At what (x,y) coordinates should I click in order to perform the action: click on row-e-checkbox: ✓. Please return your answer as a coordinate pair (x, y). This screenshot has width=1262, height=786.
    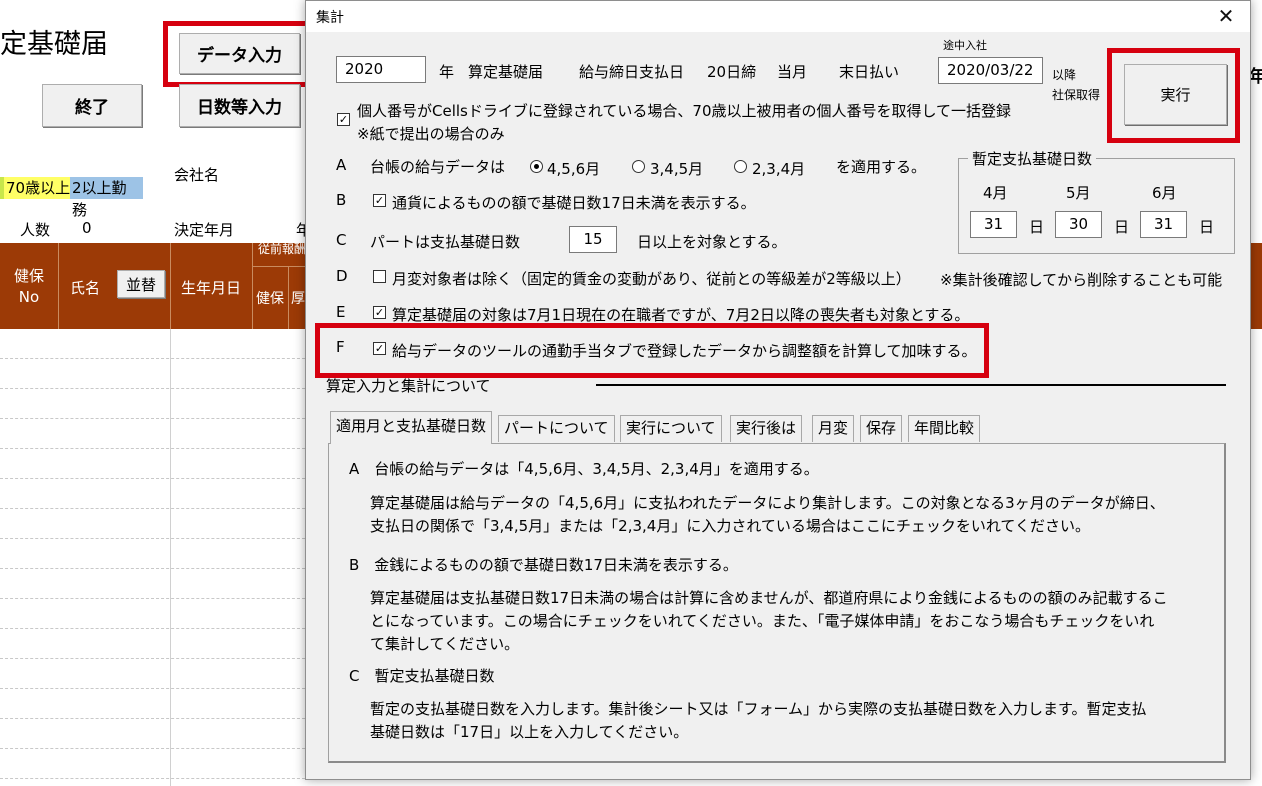
    Looking at the image, I should click on (379, 312).